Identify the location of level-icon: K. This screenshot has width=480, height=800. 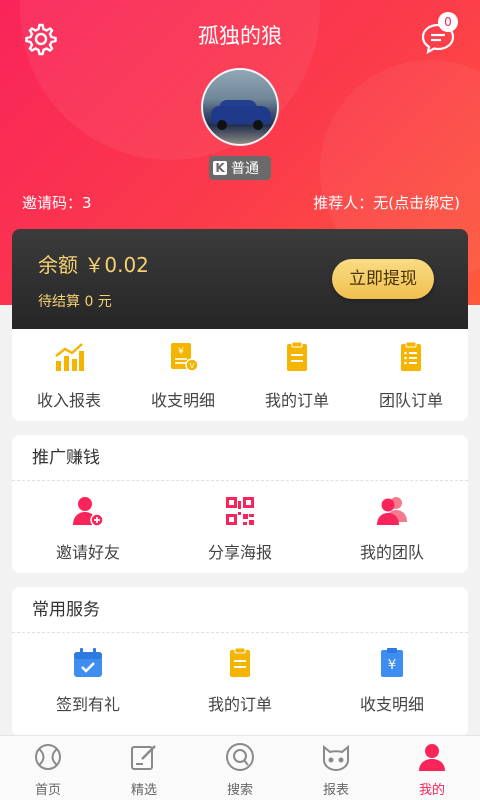
(220, 168).